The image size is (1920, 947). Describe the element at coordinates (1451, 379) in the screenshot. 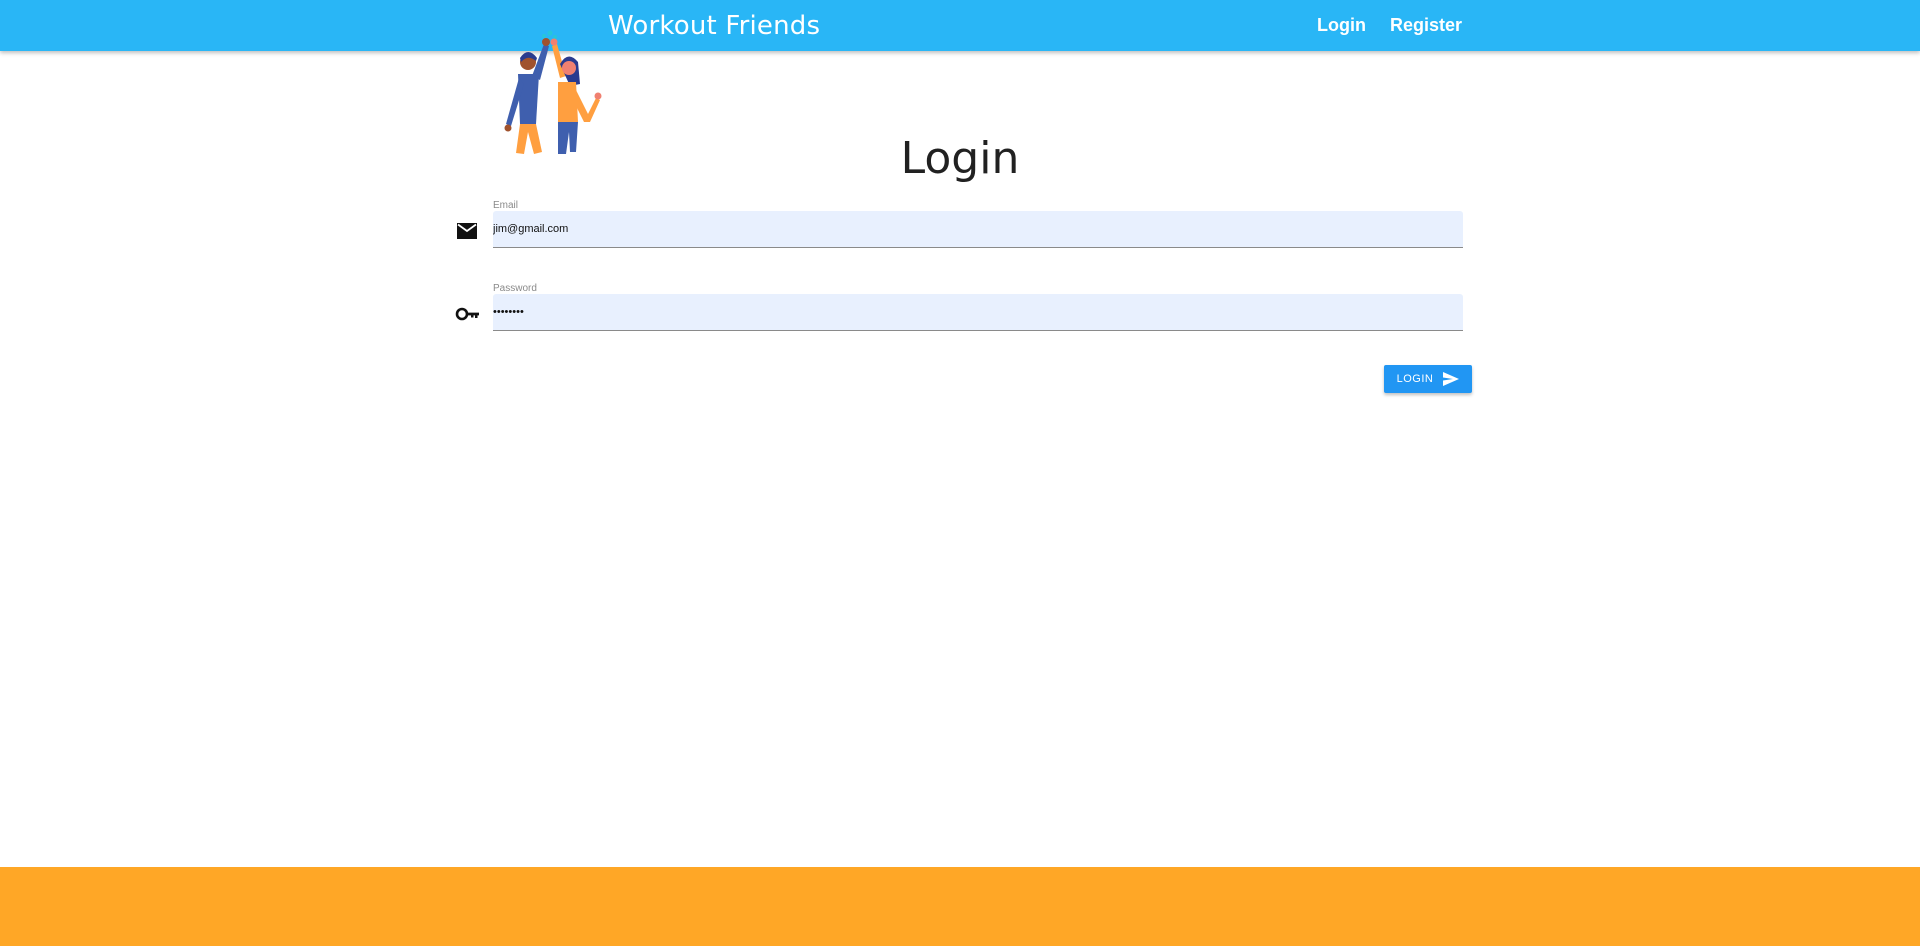

I see `send-icon` at that location.